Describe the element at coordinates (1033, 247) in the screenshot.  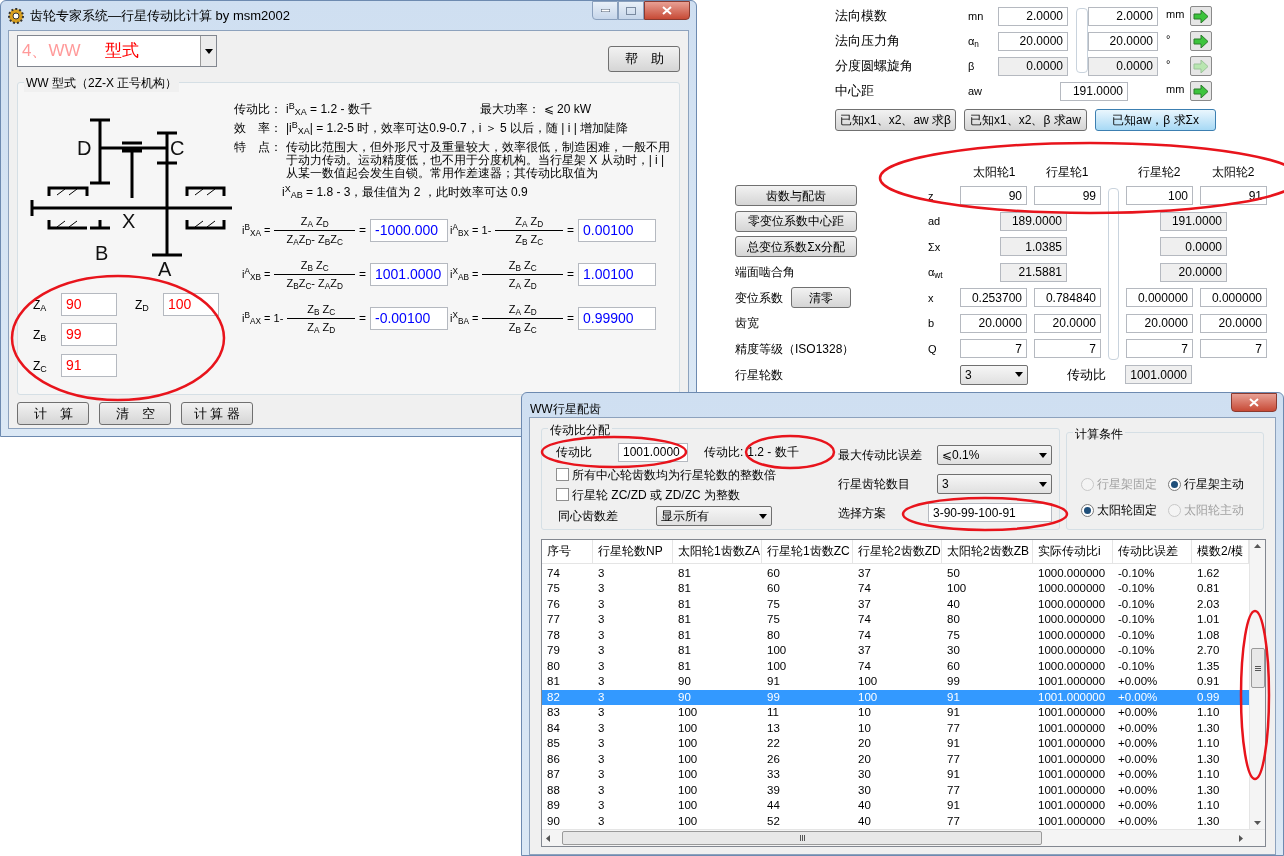
I see `input-field: 1.0385` at that location.